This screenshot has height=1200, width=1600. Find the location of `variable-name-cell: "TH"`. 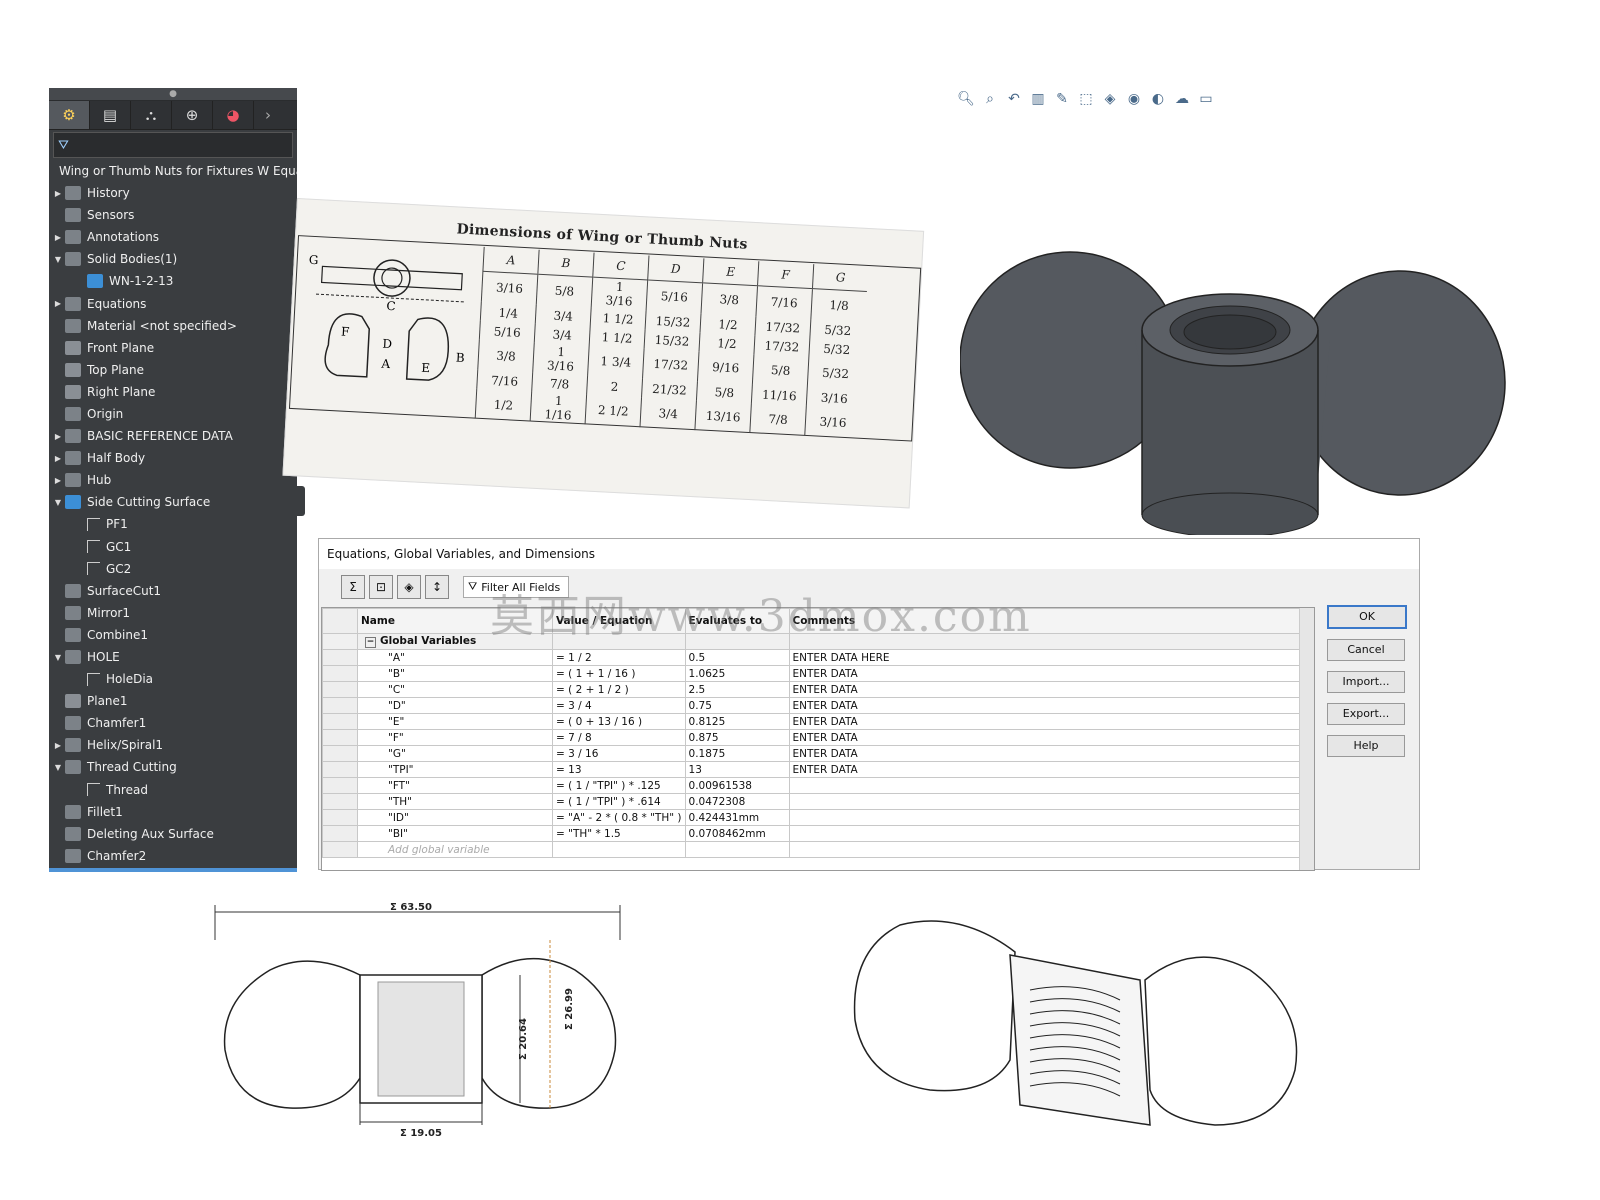

variable-name-cell: "TH" is located at coordinates (455, 801).